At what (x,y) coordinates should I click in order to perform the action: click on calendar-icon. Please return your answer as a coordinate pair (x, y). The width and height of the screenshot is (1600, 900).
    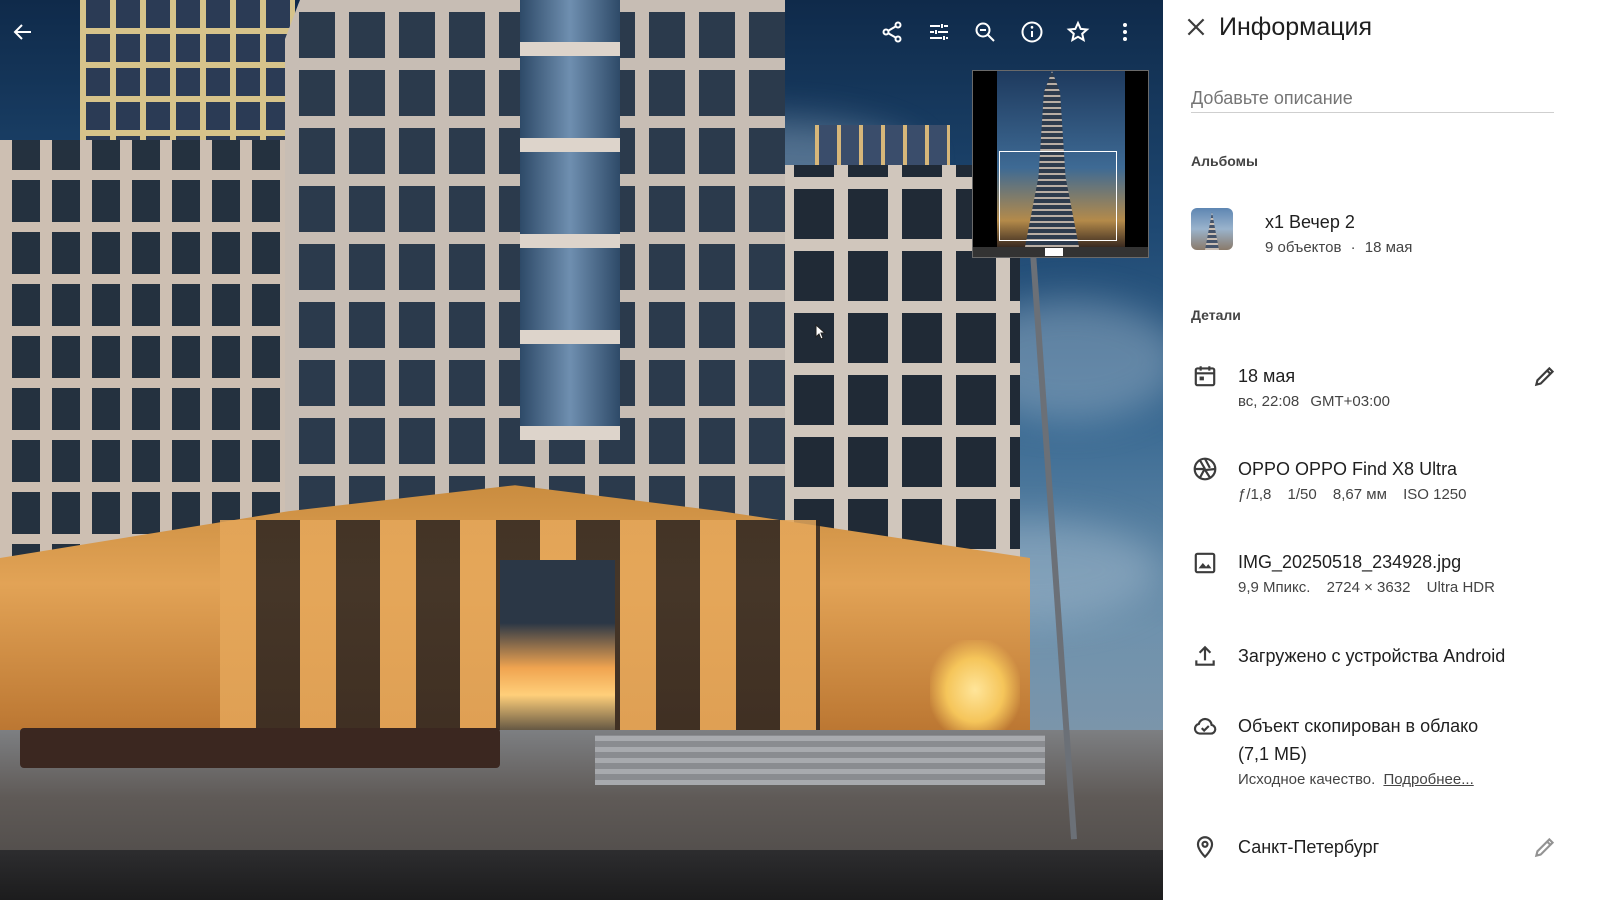
    Looking at the image, I should click on (1205, 376).